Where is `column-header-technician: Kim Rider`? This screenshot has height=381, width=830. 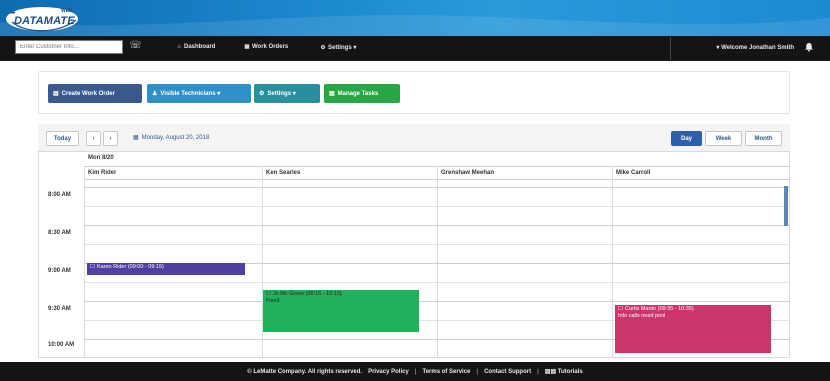
column-header-technician: Kim Rider is located at coordinates (102, 173).